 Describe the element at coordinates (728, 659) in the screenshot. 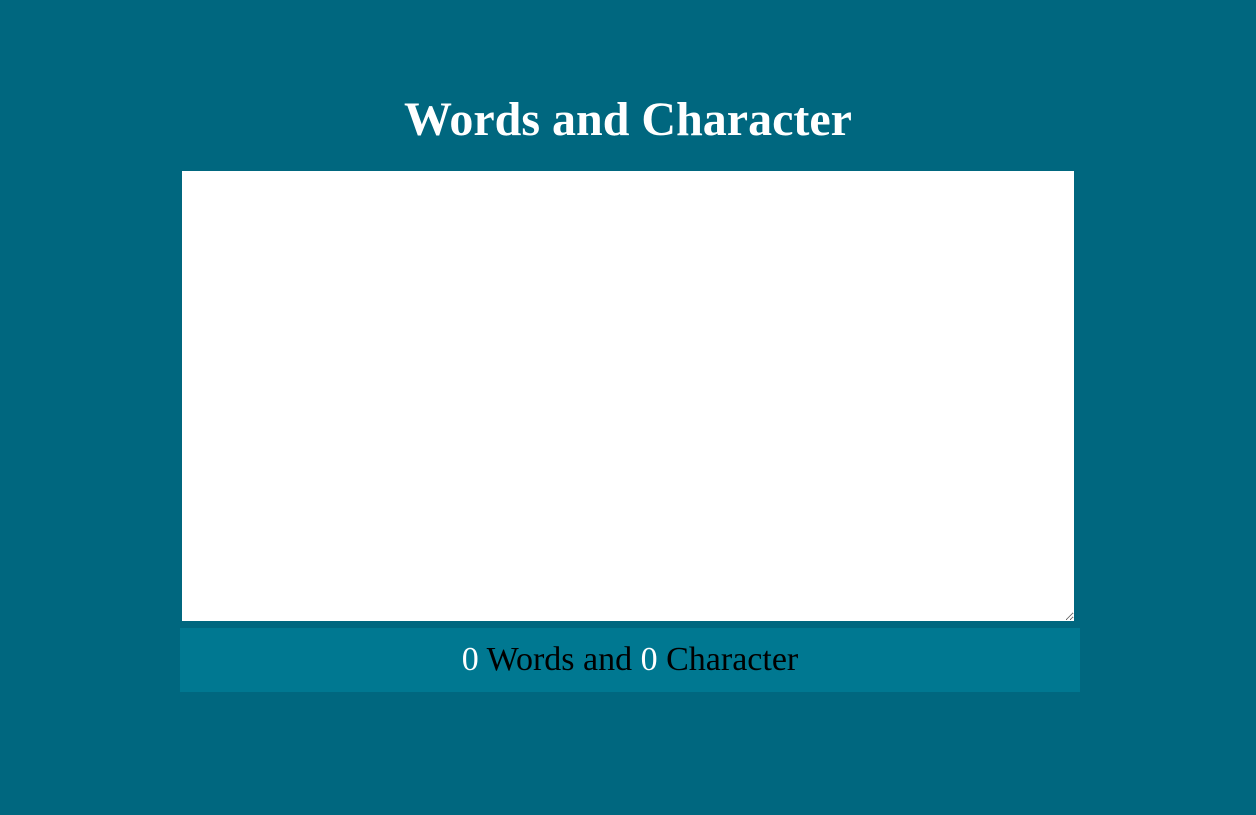

I see `characters-label: Character` at that location.